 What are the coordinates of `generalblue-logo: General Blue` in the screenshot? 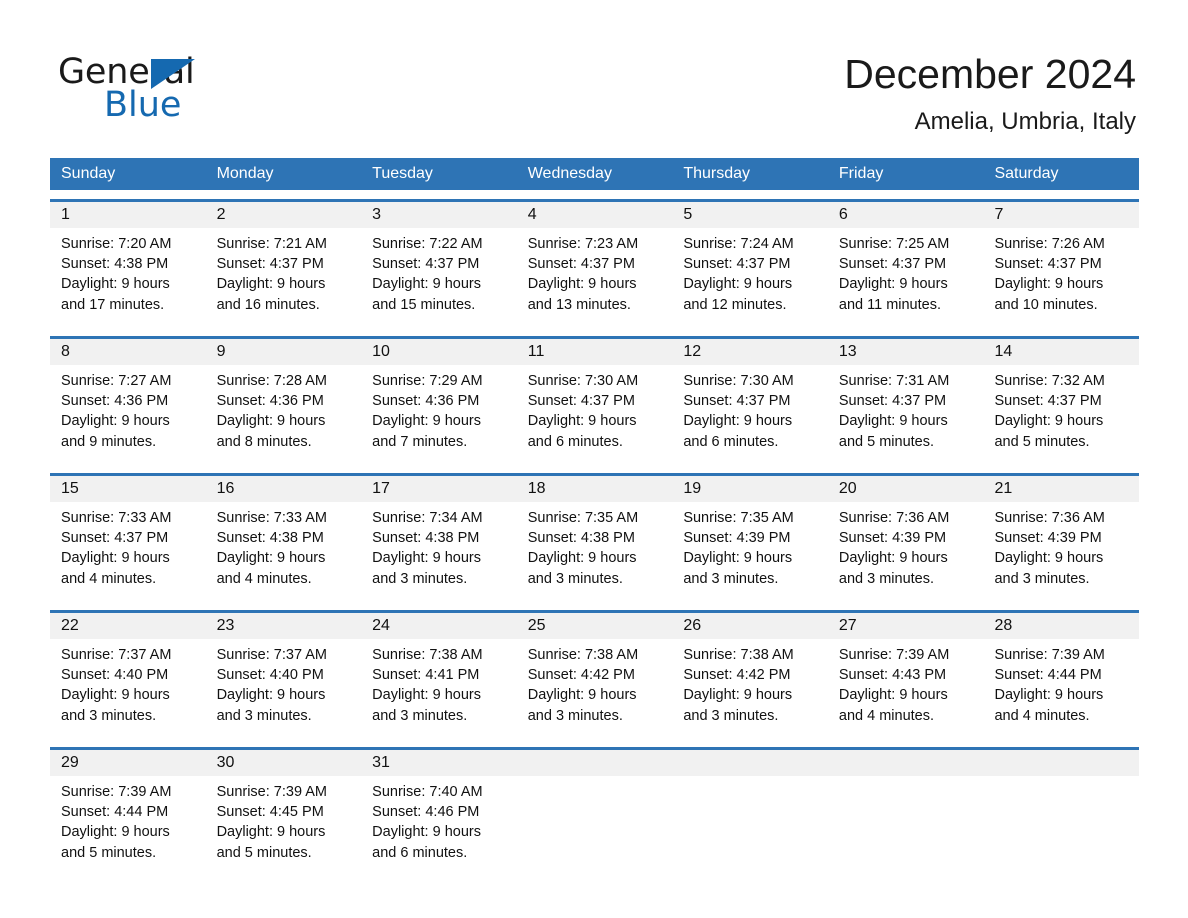 It's located at (173, 88).